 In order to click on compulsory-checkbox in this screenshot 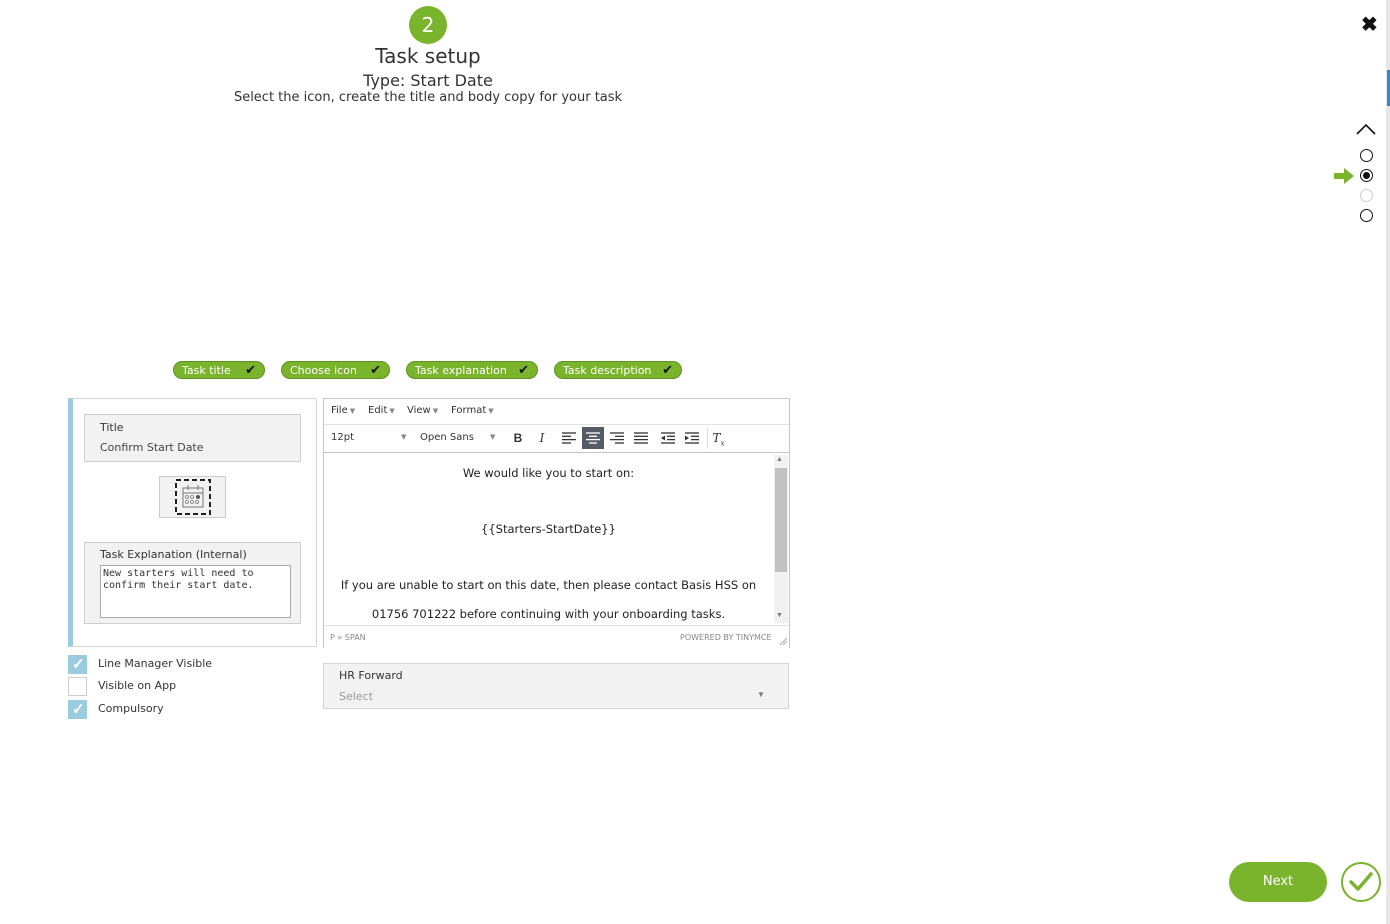, I will do `click(77, 709)`.